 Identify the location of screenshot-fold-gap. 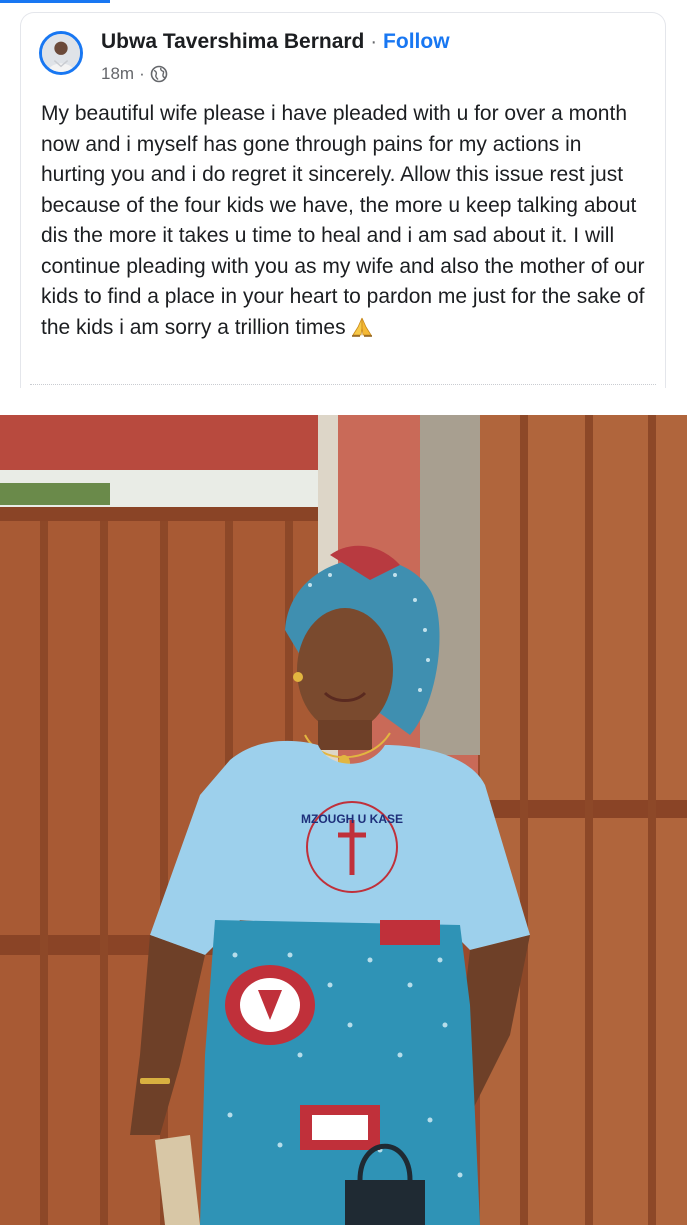
(343, 401).